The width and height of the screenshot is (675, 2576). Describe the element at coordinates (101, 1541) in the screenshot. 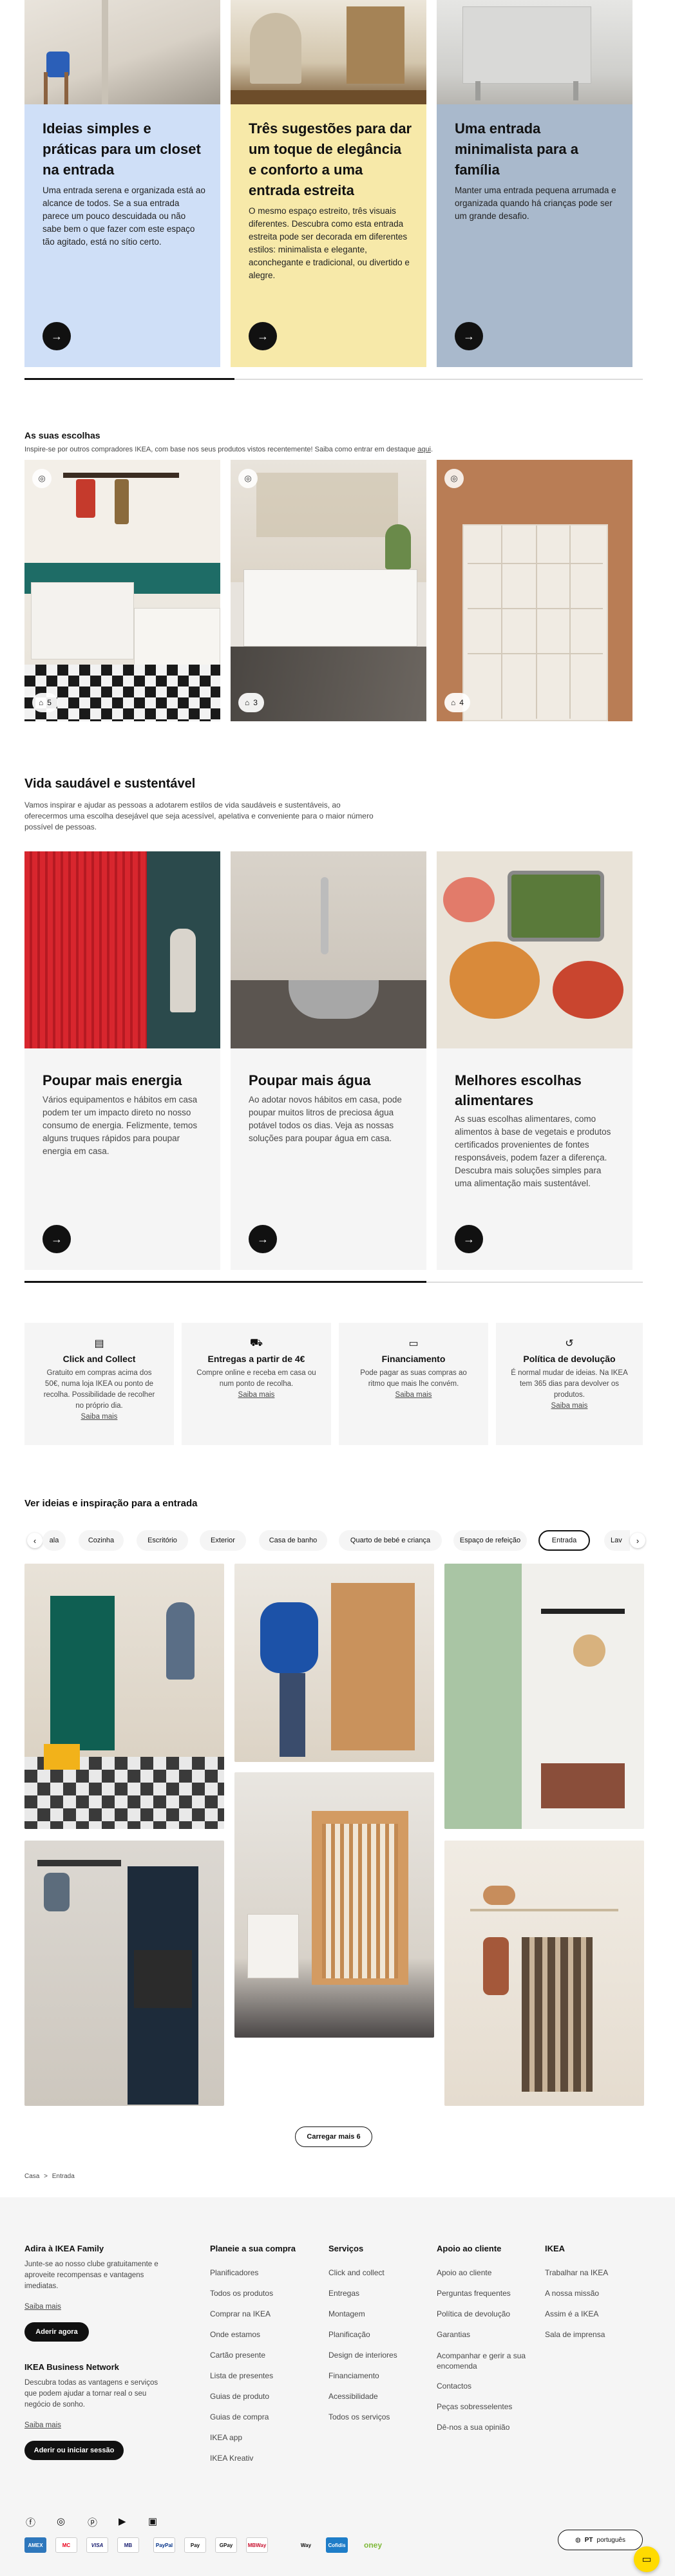

I see `filter-pill: Cozinha` at that location.